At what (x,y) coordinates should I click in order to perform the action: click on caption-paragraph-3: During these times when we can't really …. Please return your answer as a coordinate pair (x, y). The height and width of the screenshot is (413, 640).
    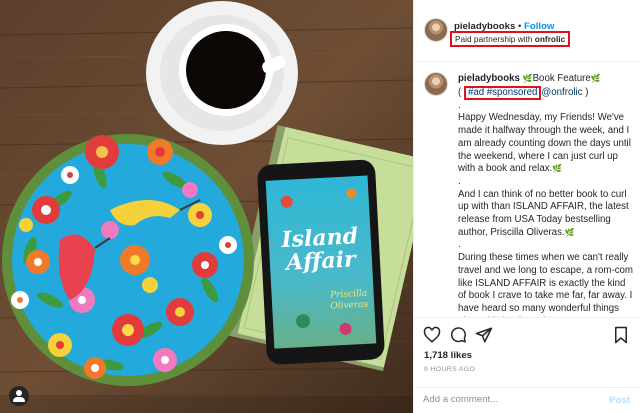
    Looking at the image, I should click on (545, 284).